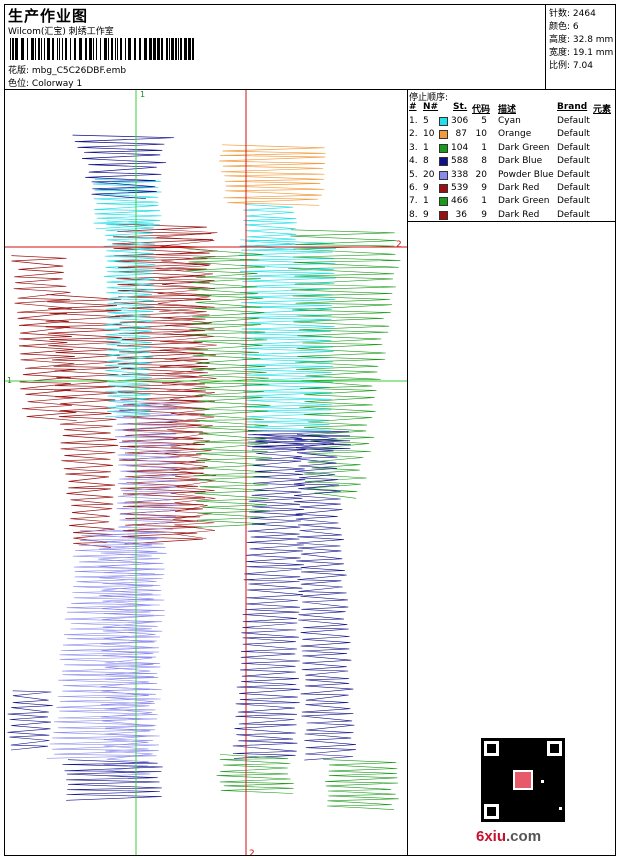  Describe the element at coordinates (524, 836) in the screenshot. I see `watermark-brand-domain: .com` at that location.